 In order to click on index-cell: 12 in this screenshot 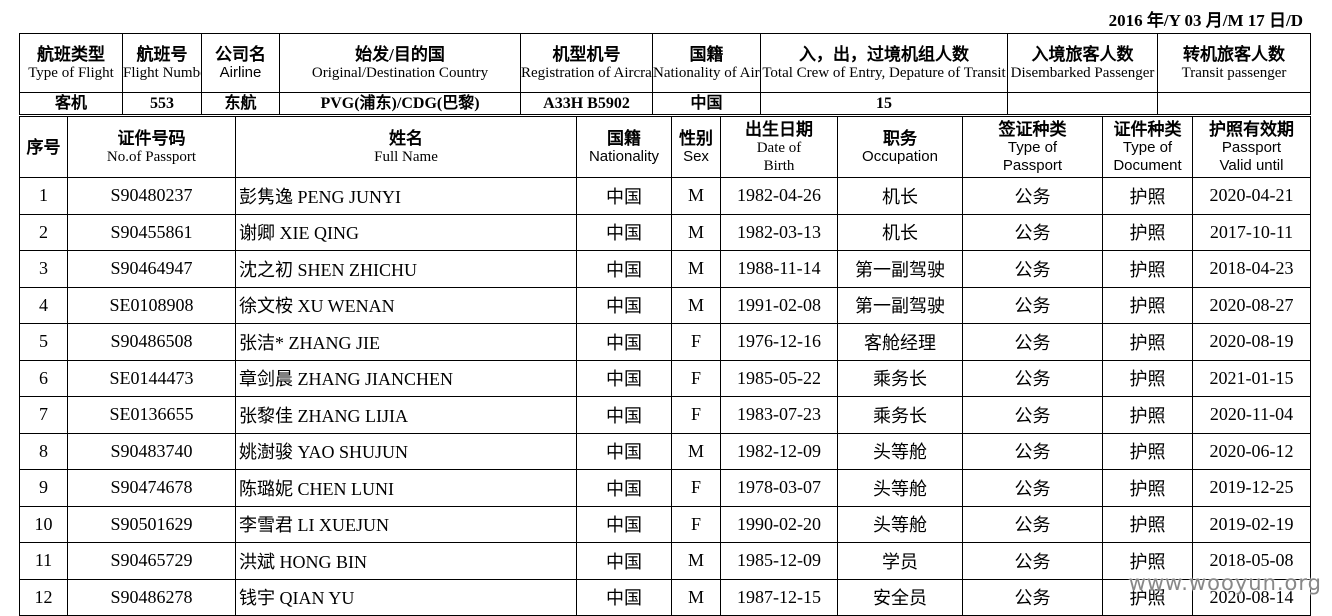, I will do `click(43, 597)`.